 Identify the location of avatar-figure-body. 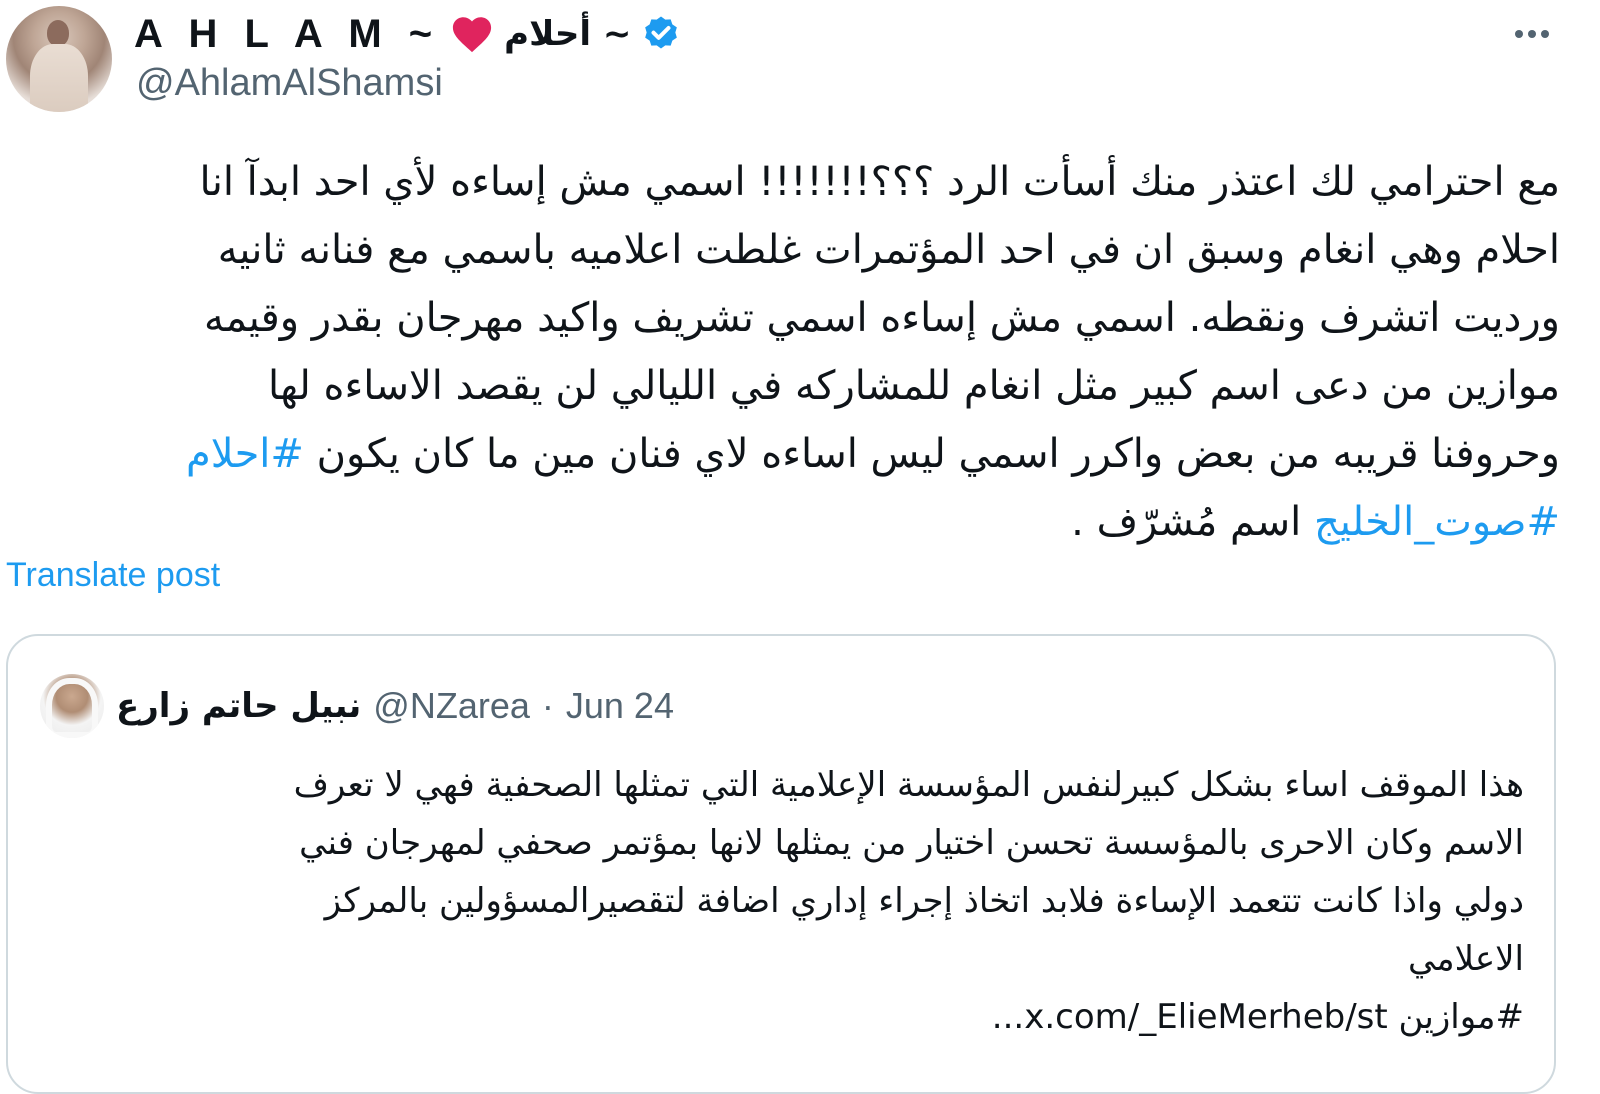
(59, 78).